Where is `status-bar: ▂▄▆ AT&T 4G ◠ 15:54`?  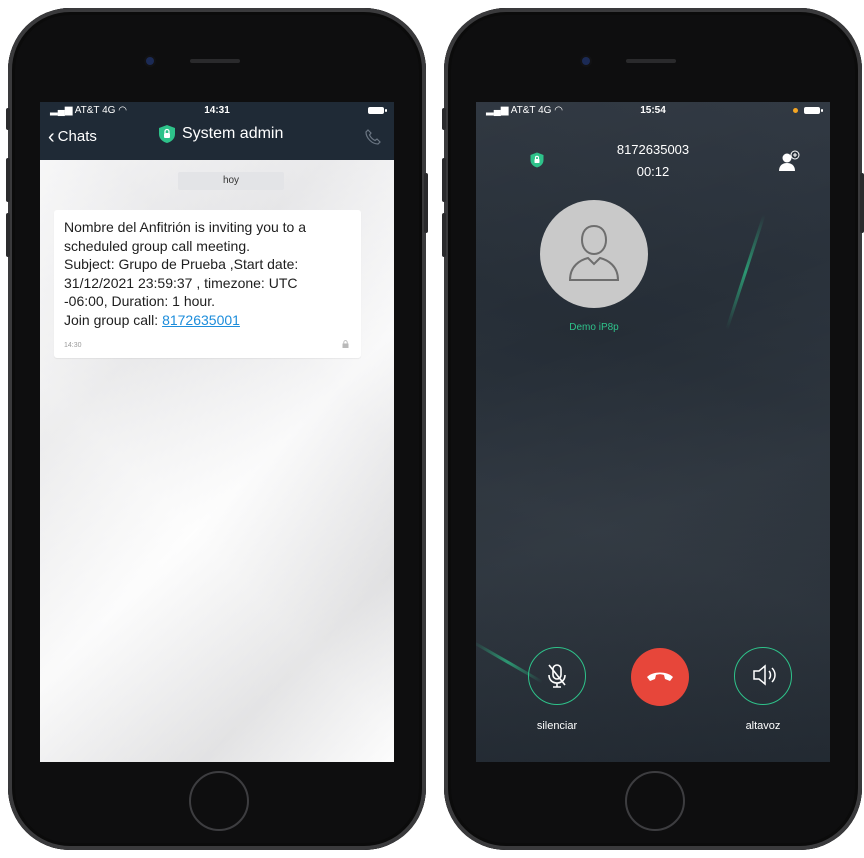
status-bar: ▂▄▆ AT&T 4G ◠ 15:54 is located at coordinates (653, 111).